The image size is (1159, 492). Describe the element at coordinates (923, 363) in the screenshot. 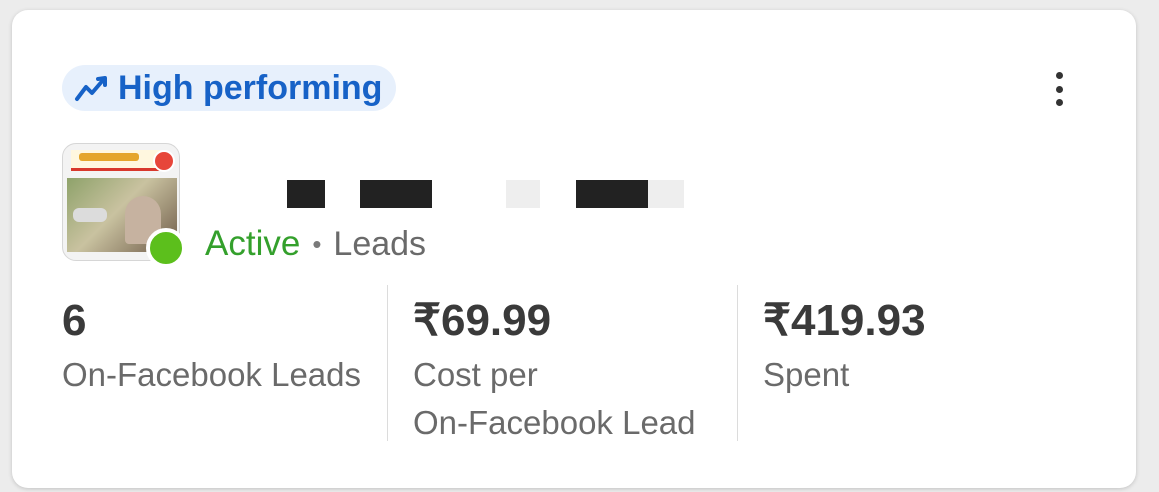

I see `metric-spent: ₹419.93 Spent` at that location.